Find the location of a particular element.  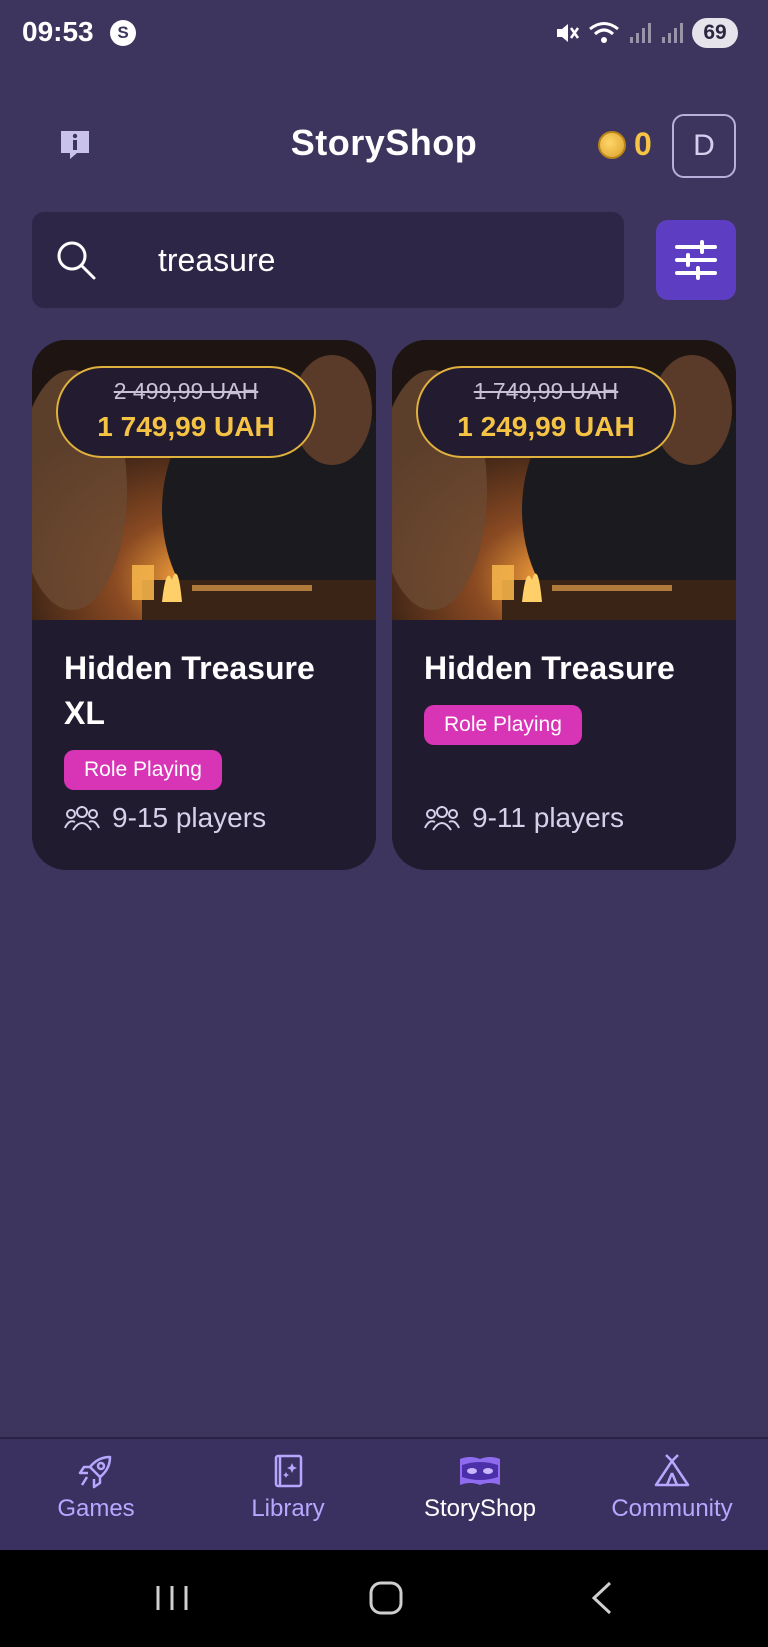

current-price: 1 749,99 UAH is located at coordinates (186, 426).